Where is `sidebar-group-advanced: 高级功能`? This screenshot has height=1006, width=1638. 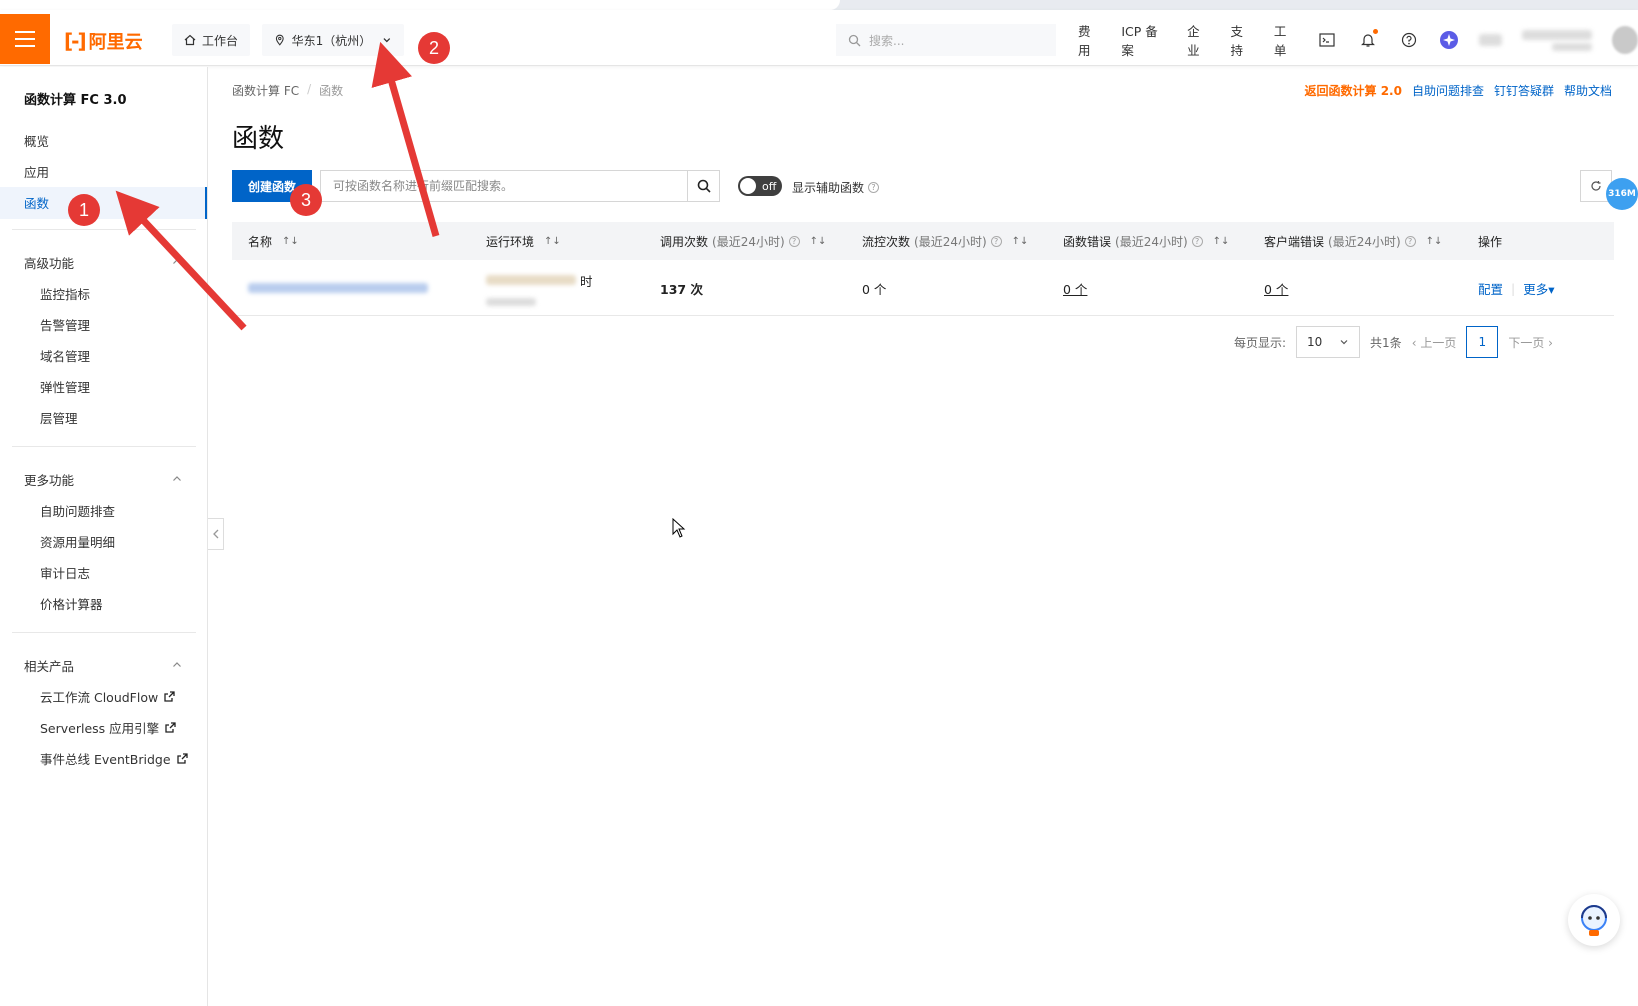
sidebar-group-advanced: 高级功能 is located at coordinates (49, 262).